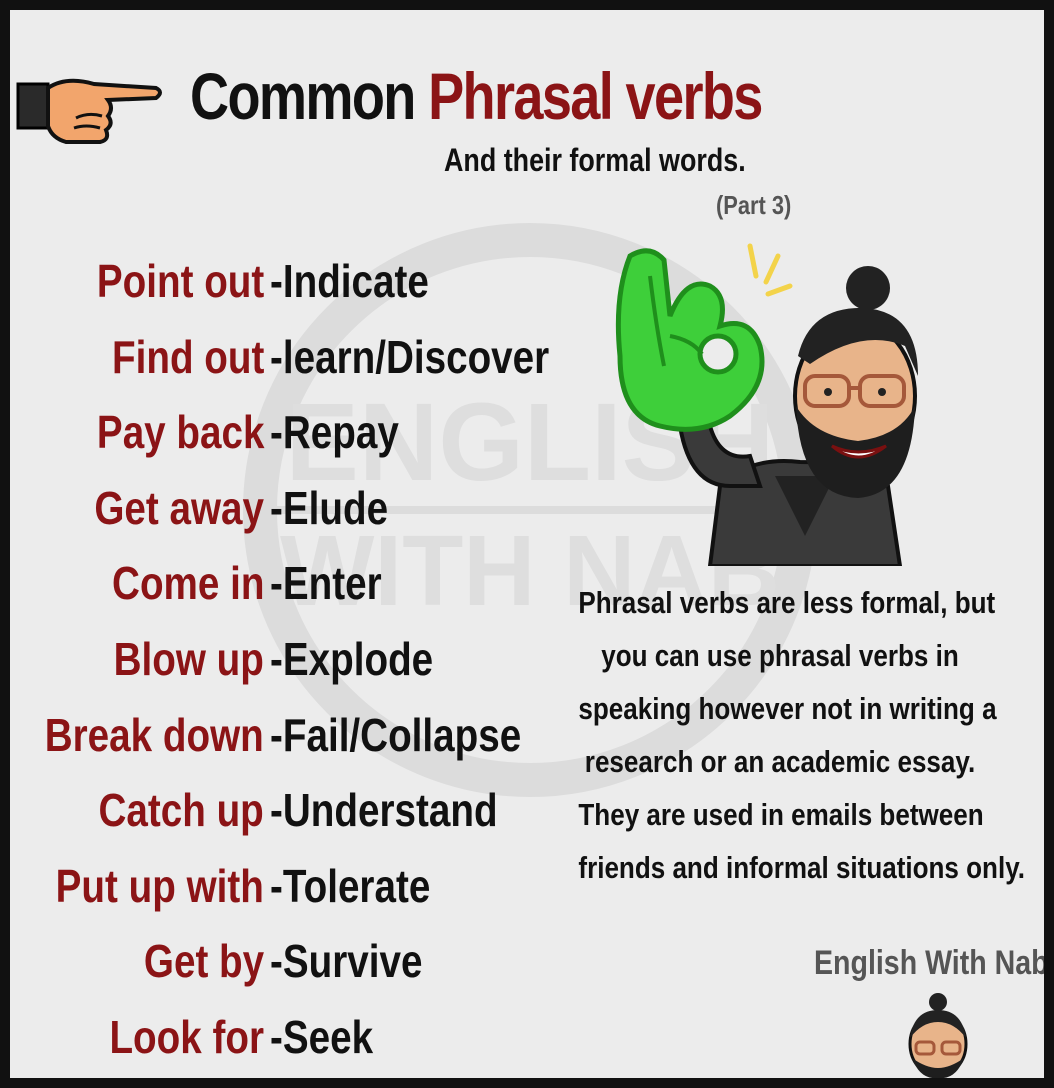 Image resolution: width=1054 pixels, height=1088 pixels. I want to click on formal-word: -Indicate, so click(349, 281).